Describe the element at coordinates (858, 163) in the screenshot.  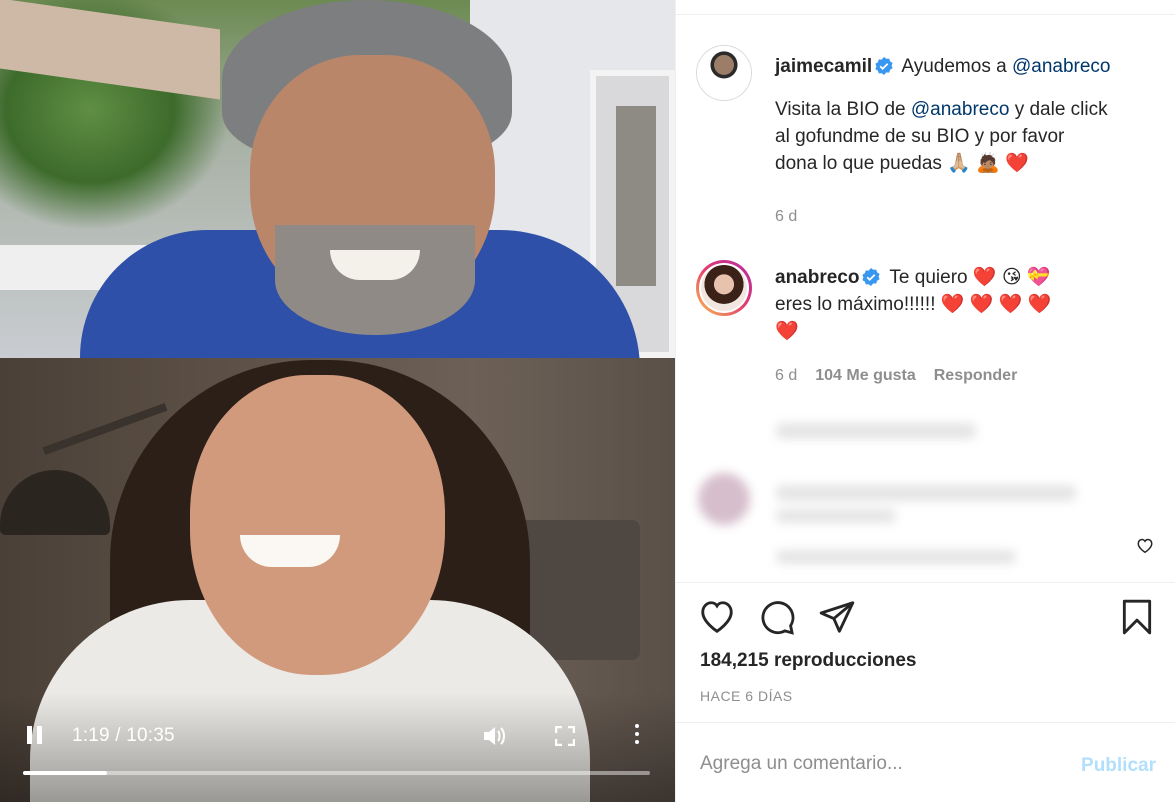
I see `caption-text: dona lo que puedas` at that location.